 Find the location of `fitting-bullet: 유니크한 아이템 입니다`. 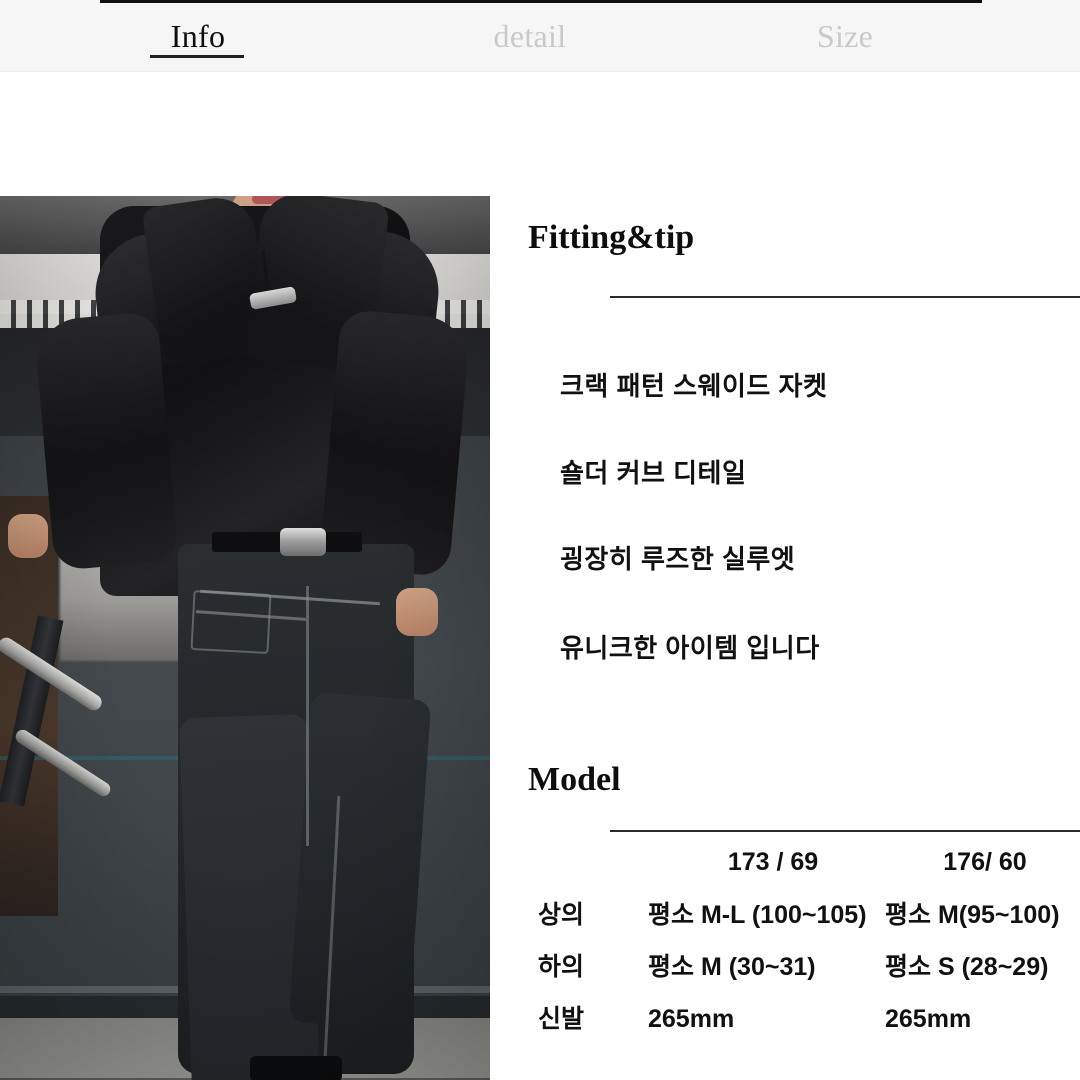

fitting-bullet: 유니크한 아이템 입니다 is located at coordinates (690, 648).